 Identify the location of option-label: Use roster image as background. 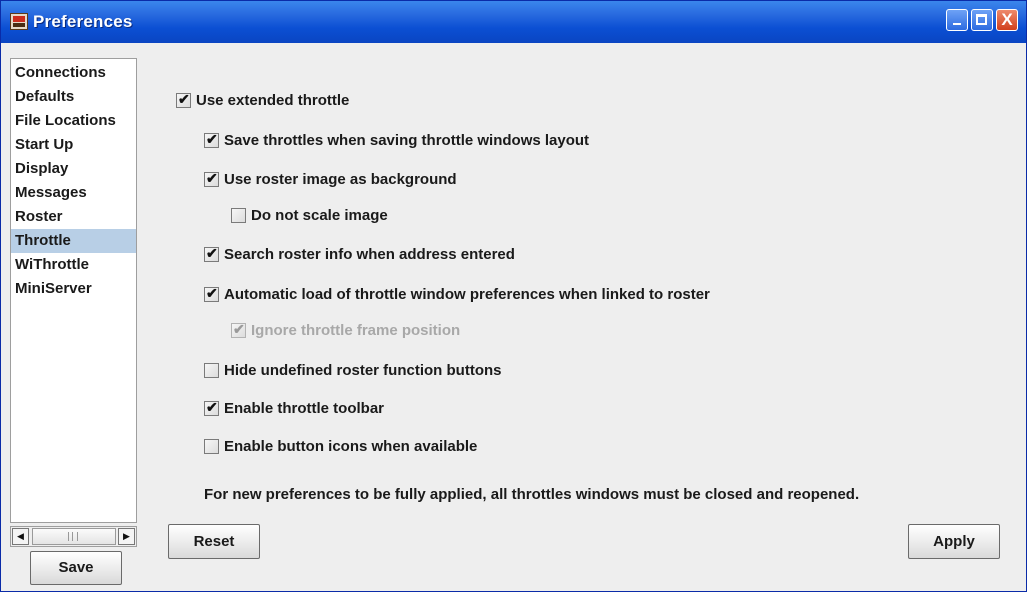
(340, 179).